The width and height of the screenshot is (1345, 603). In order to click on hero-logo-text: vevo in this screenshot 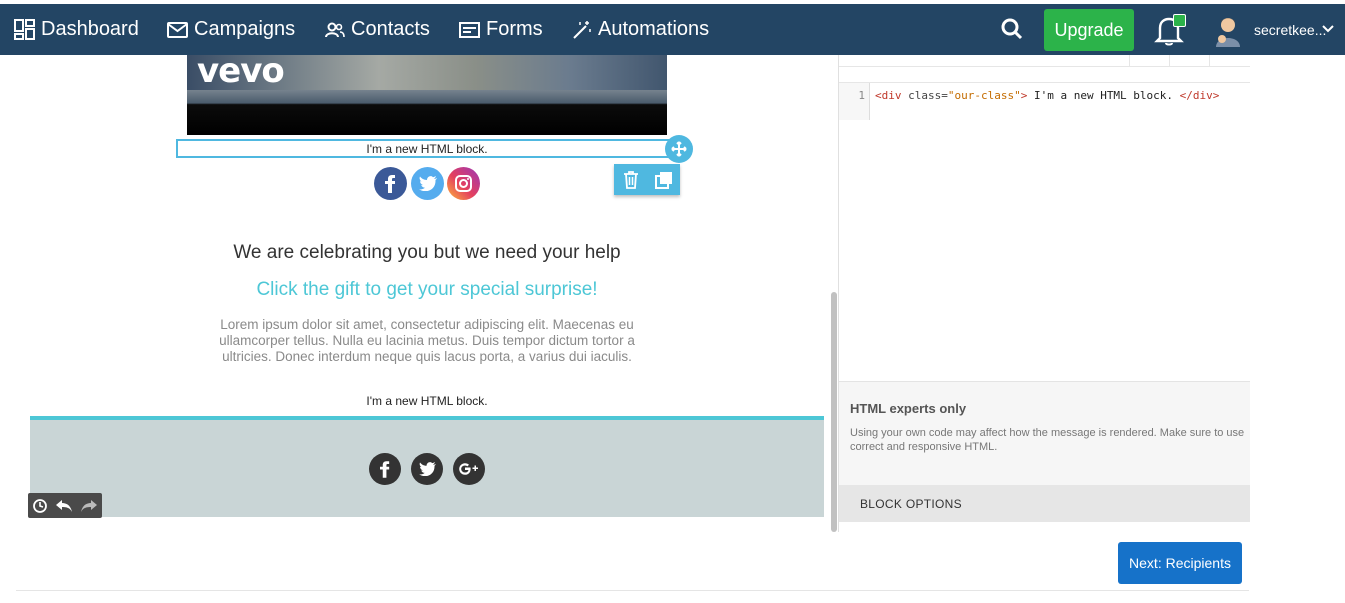, I will do `click(241, 73)`.